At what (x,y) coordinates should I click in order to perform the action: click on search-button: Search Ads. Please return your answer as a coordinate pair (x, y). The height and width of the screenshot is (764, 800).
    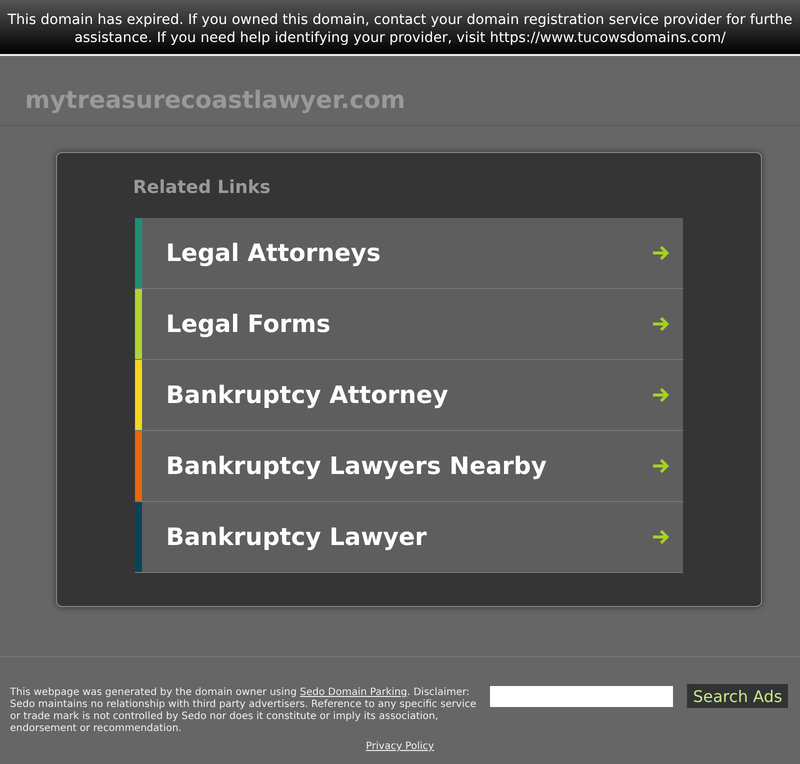
    Looking at the image, I should click on (737, 696).